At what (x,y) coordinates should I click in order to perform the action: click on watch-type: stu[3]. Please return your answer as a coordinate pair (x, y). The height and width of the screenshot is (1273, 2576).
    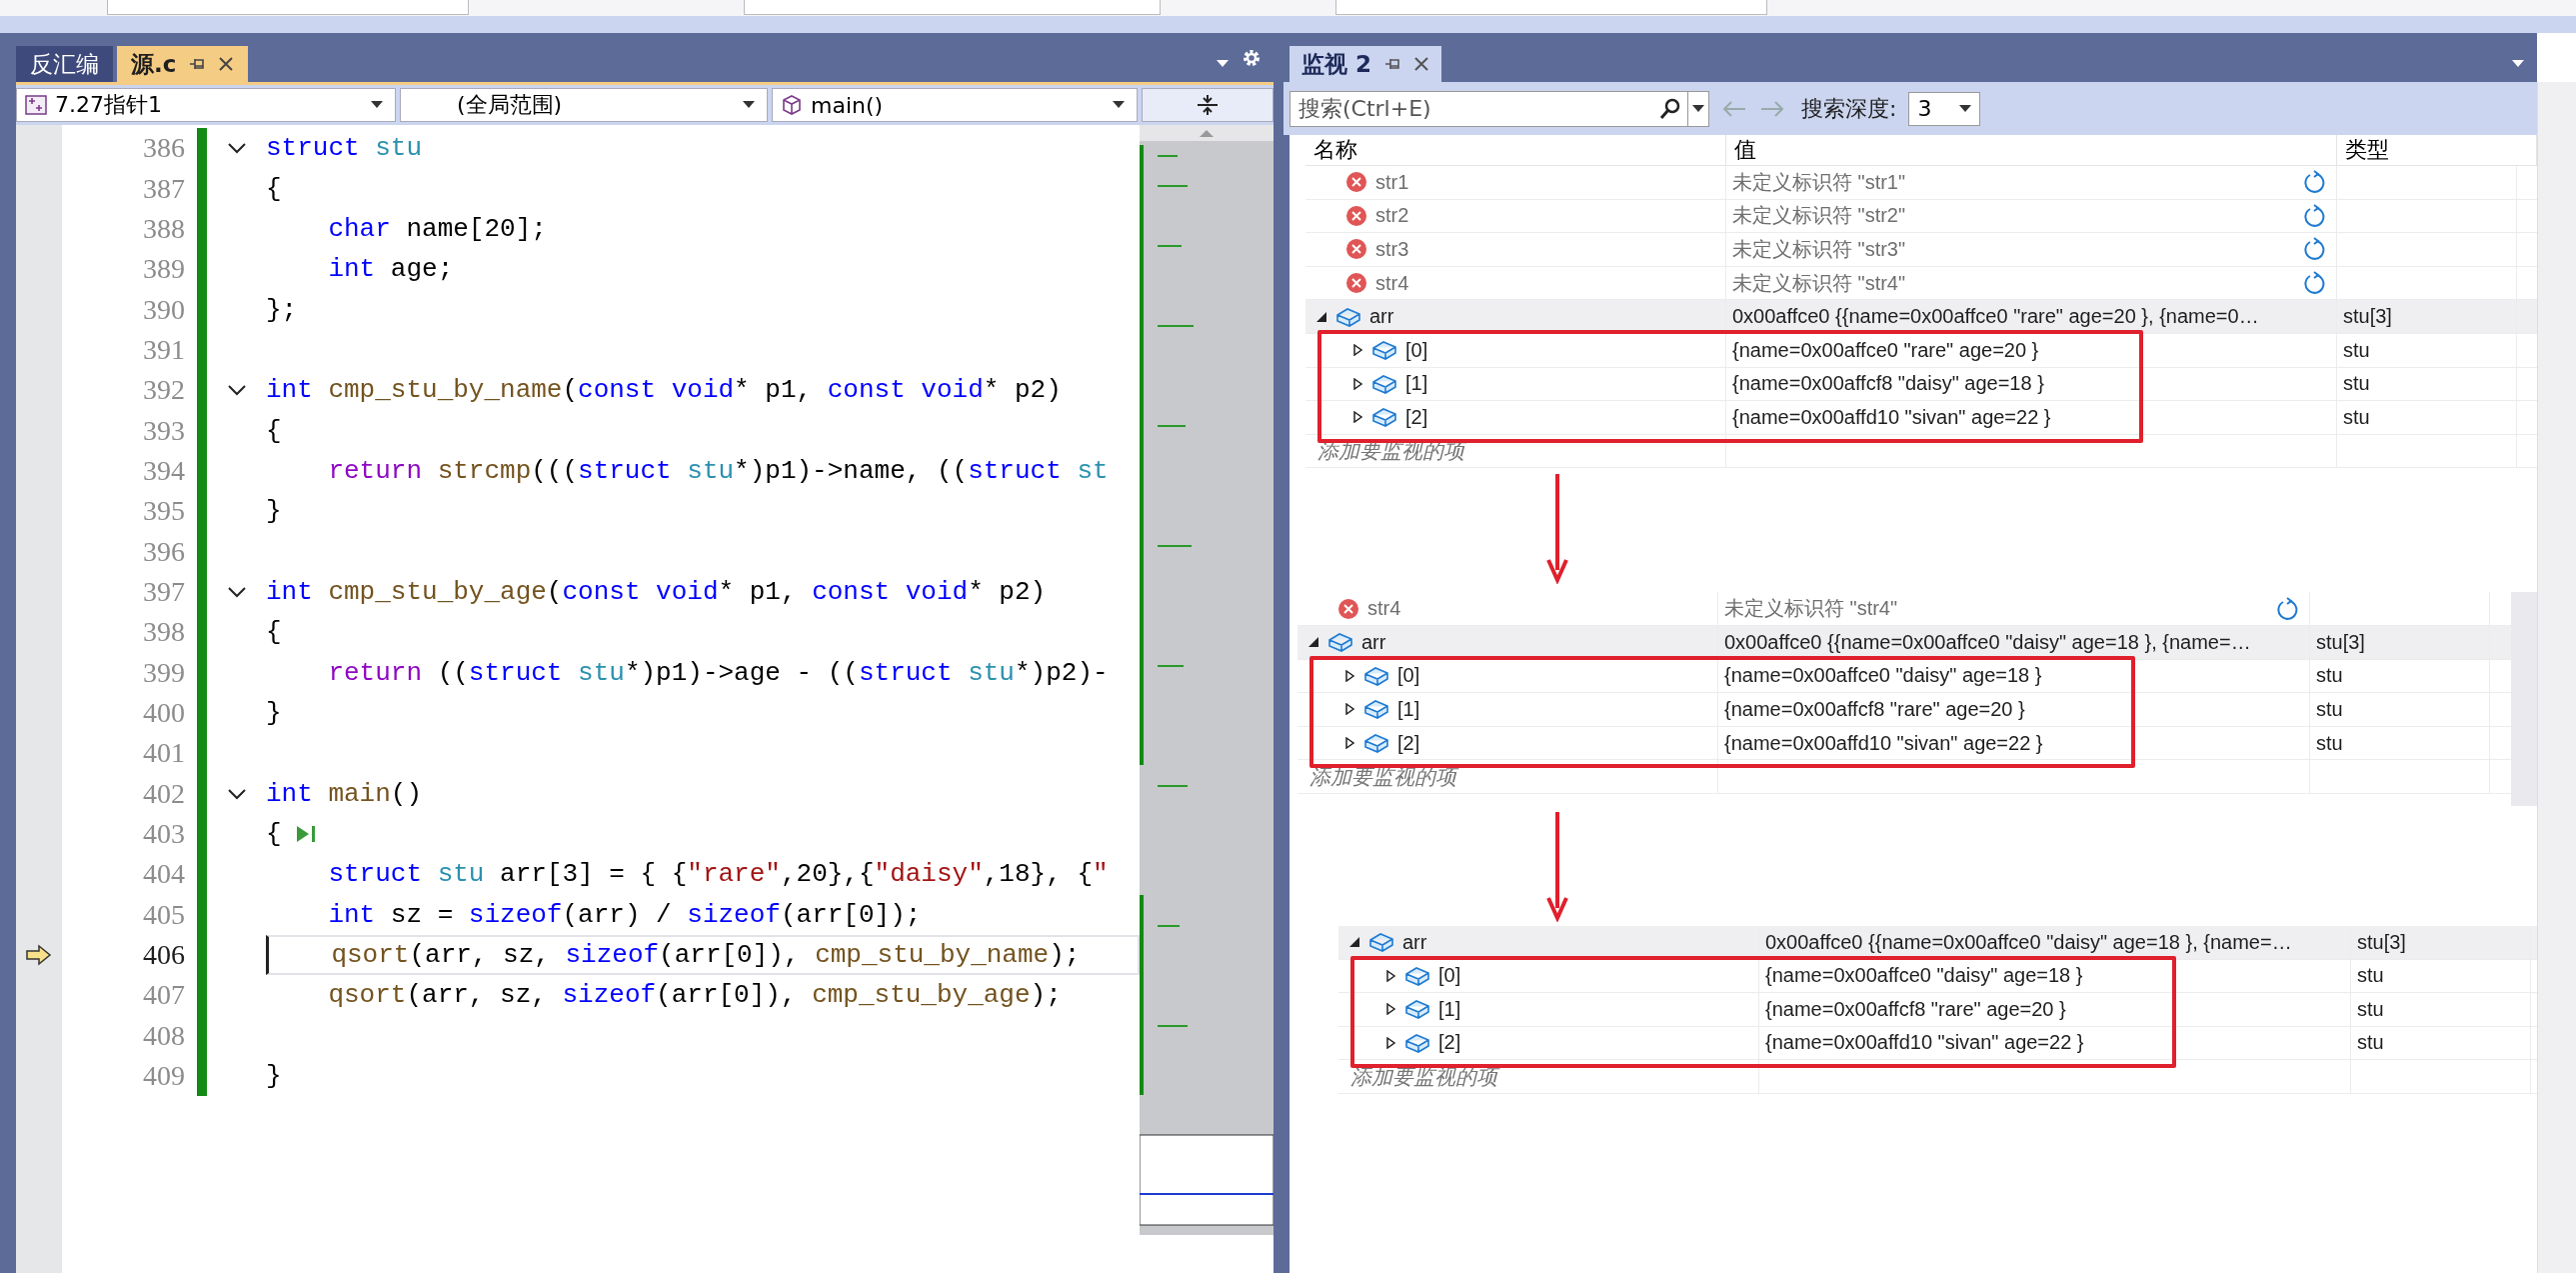
    Looking at the image, I should click on (2368, 317).